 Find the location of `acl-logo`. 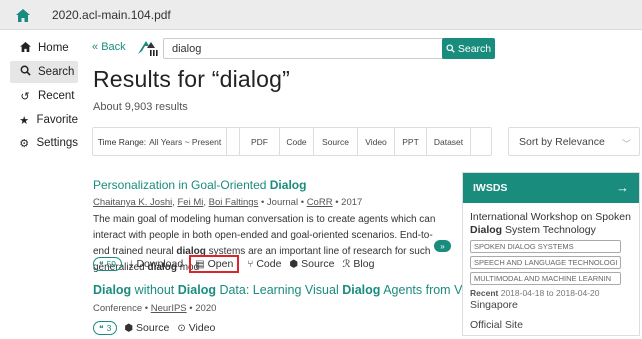

acl-logo is located at coordinates (148, 48).